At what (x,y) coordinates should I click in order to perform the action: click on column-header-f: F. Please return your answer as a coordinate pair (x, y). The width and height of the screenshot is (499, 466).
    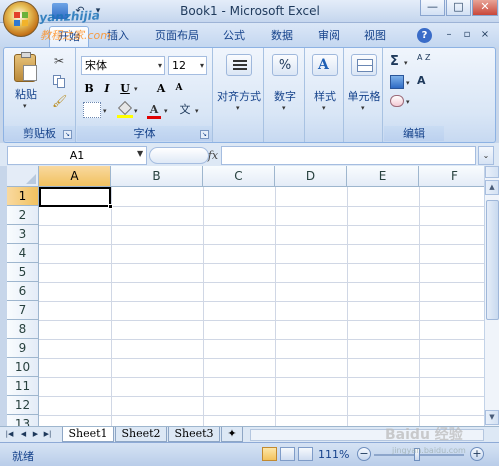
    Looking at the image, I should click on (451, 176).